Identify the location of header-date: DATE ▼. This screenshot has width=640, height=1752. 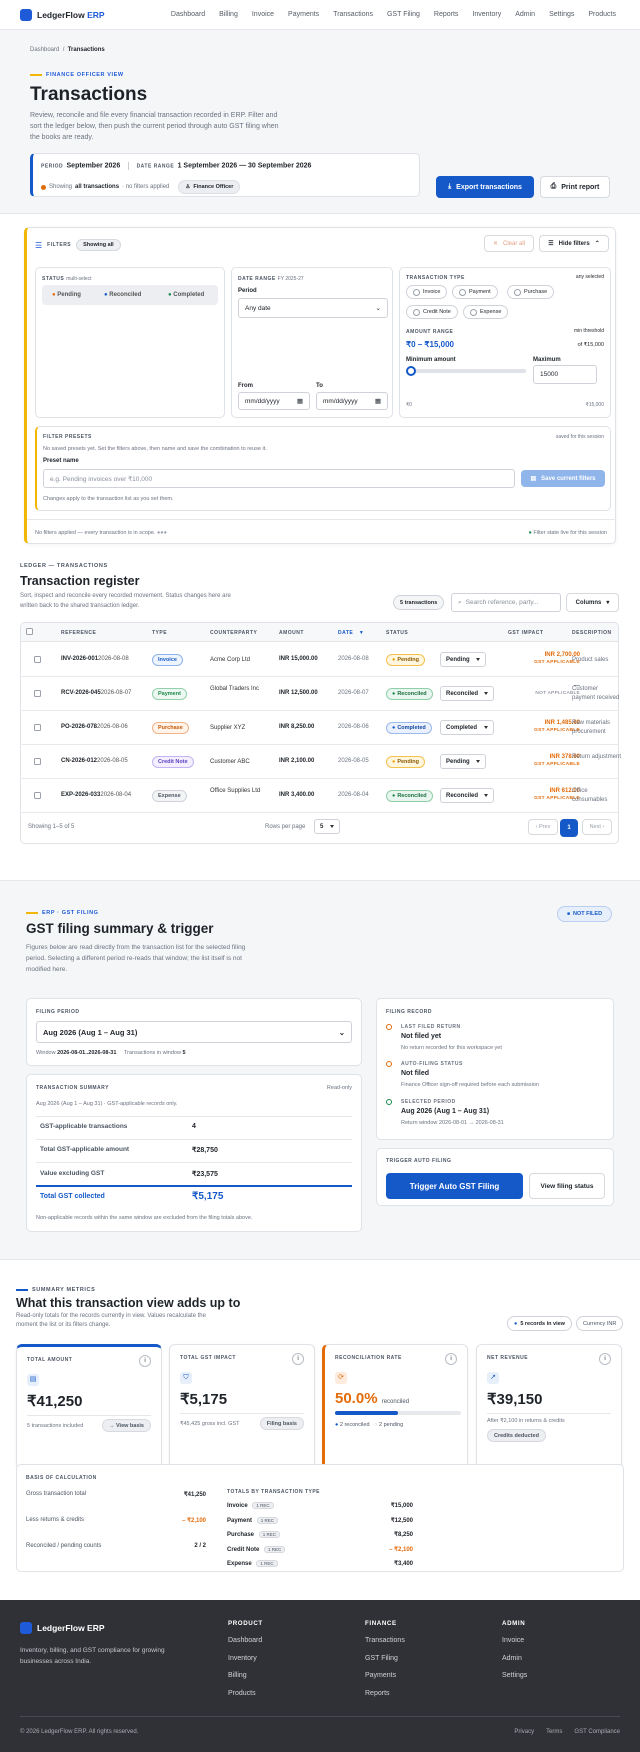
(351, 633).